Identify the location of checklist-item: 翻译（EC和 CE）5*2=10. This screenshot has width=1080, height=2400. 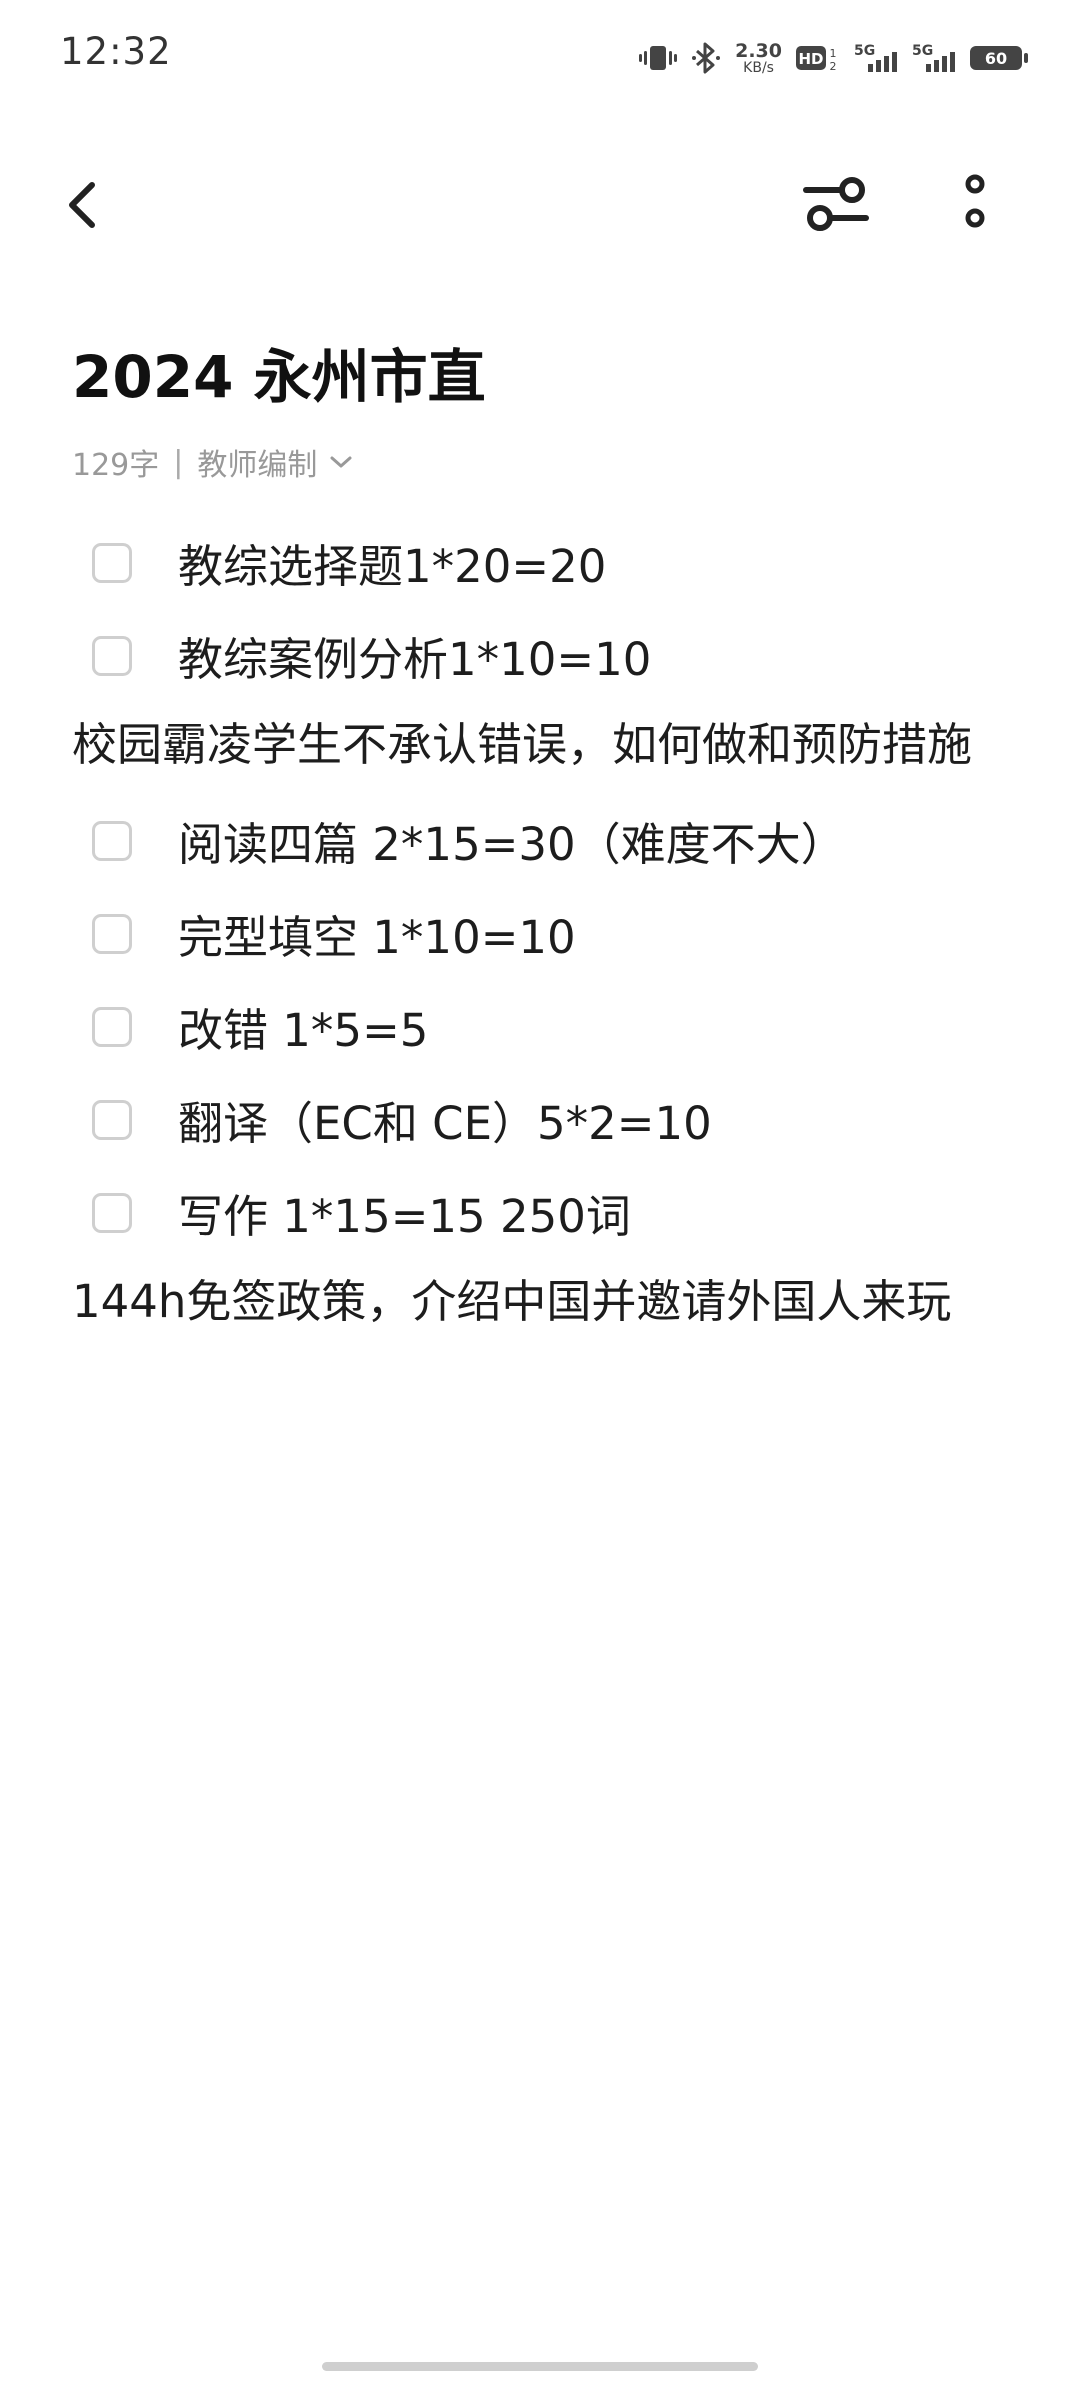
(547, 1119).